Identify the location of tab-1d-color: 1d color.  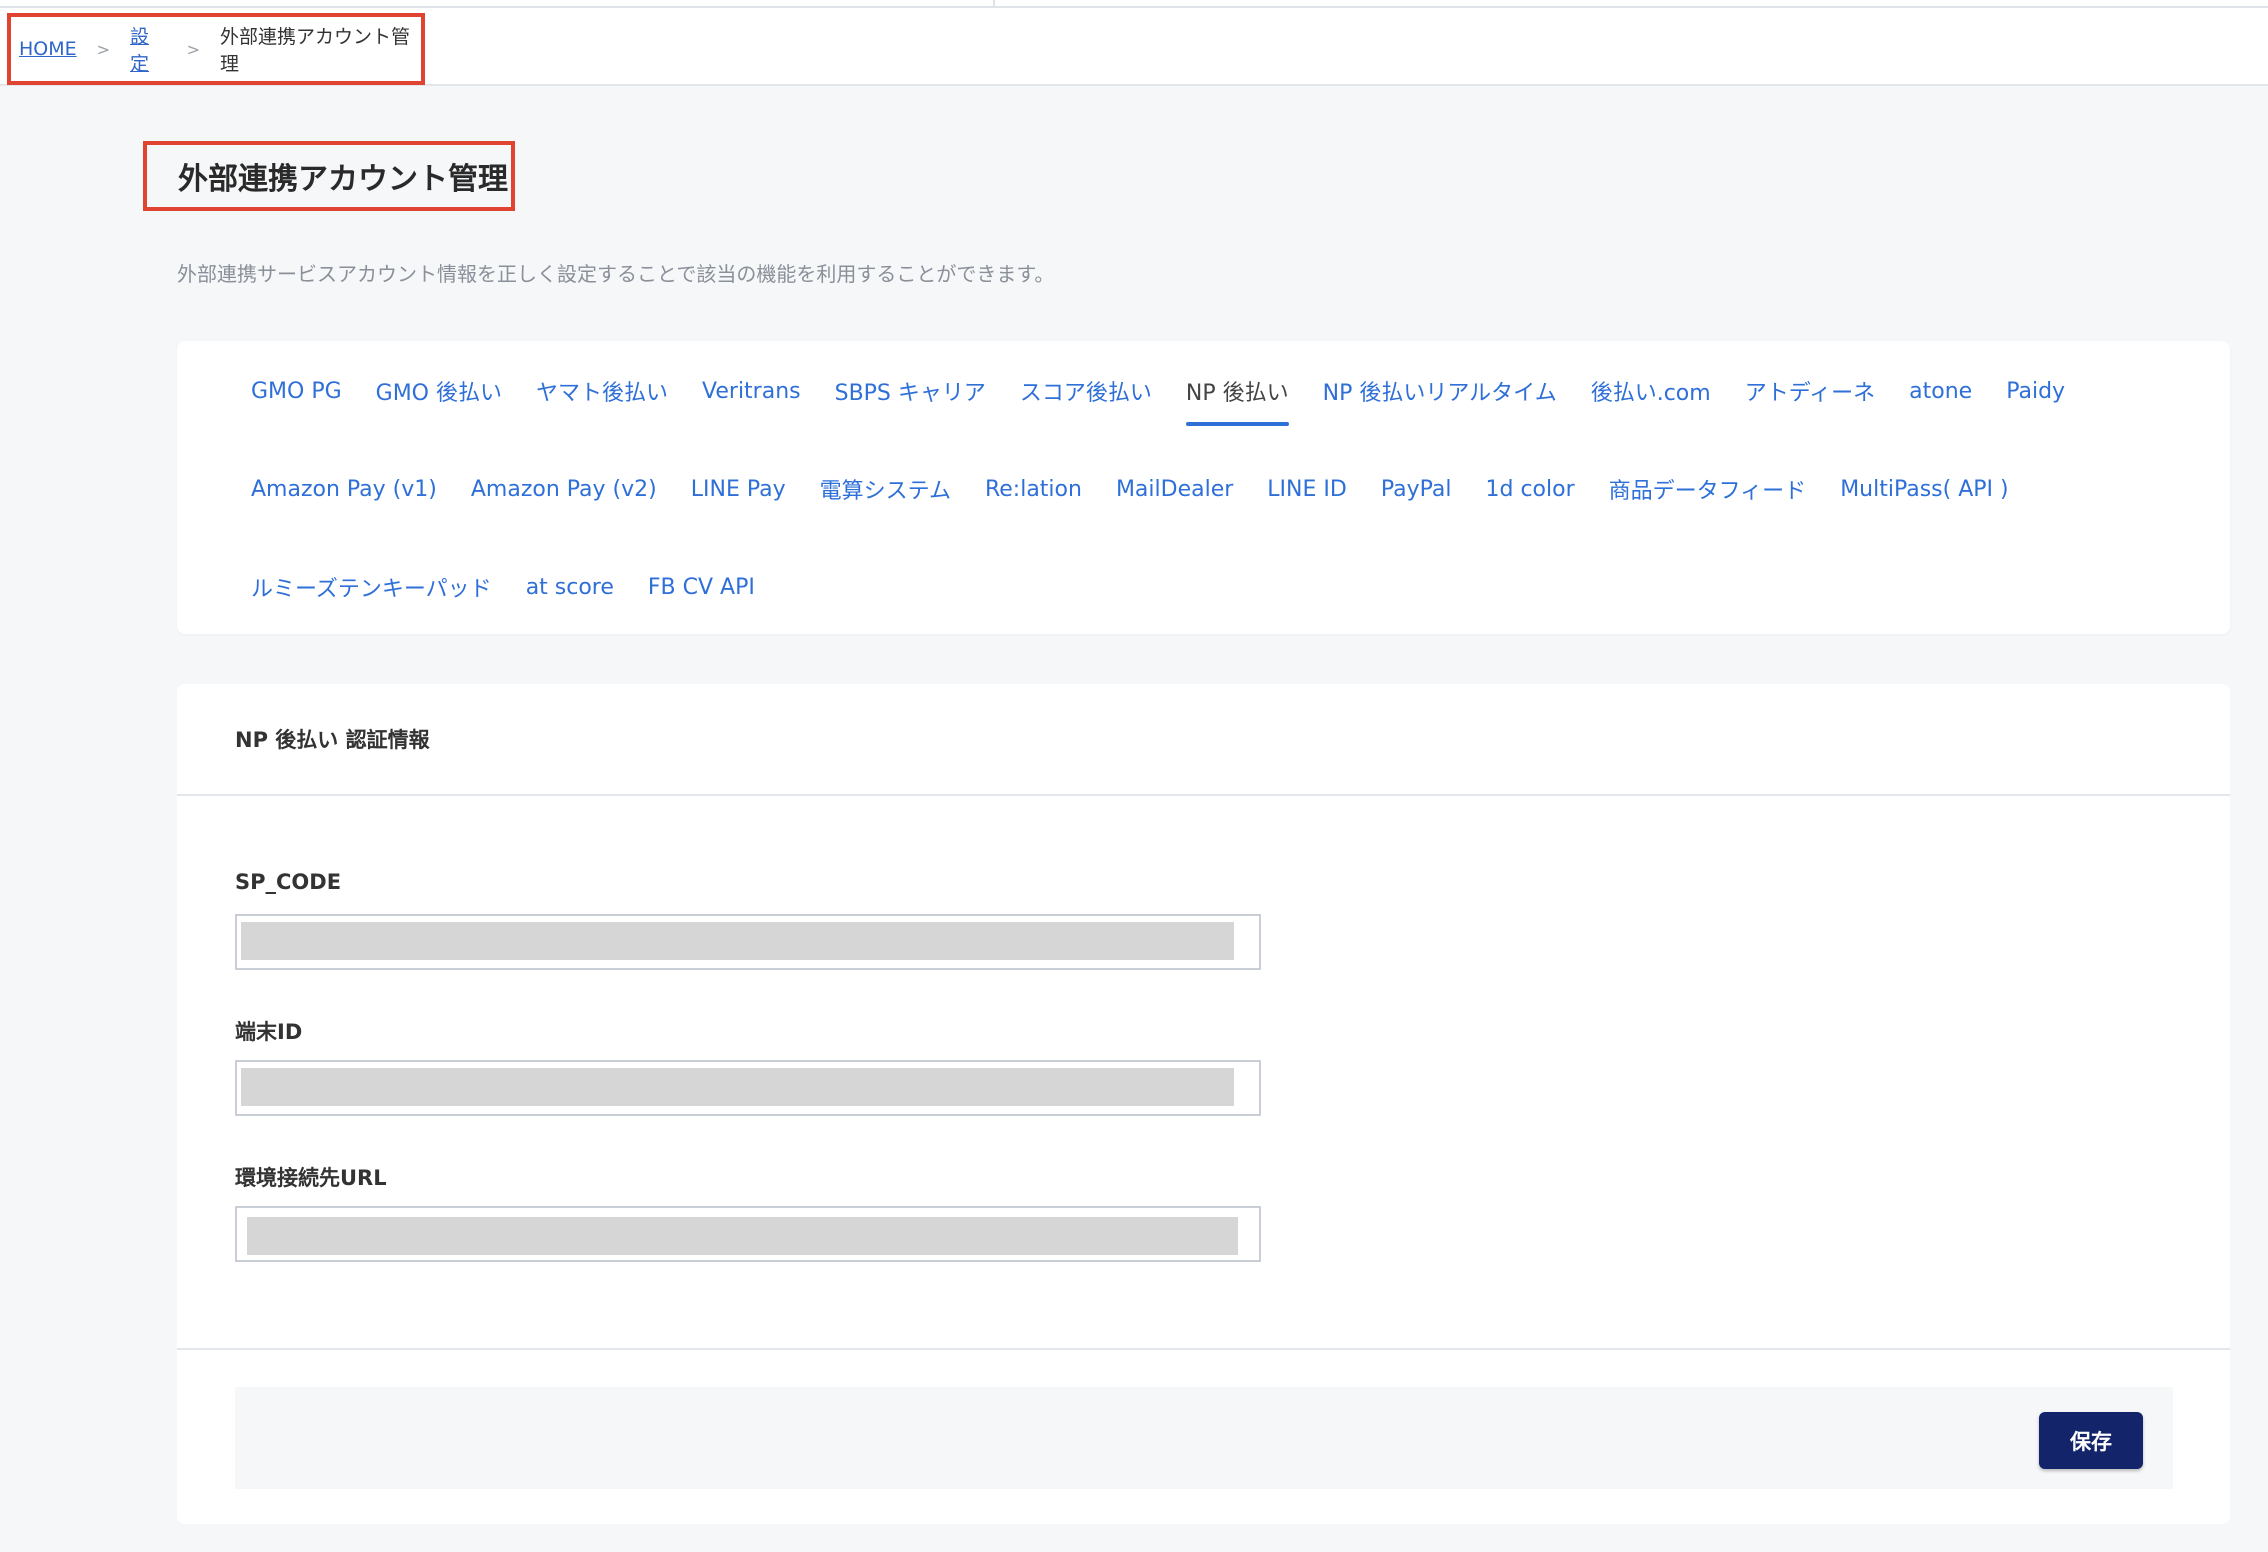
(1529, 489).